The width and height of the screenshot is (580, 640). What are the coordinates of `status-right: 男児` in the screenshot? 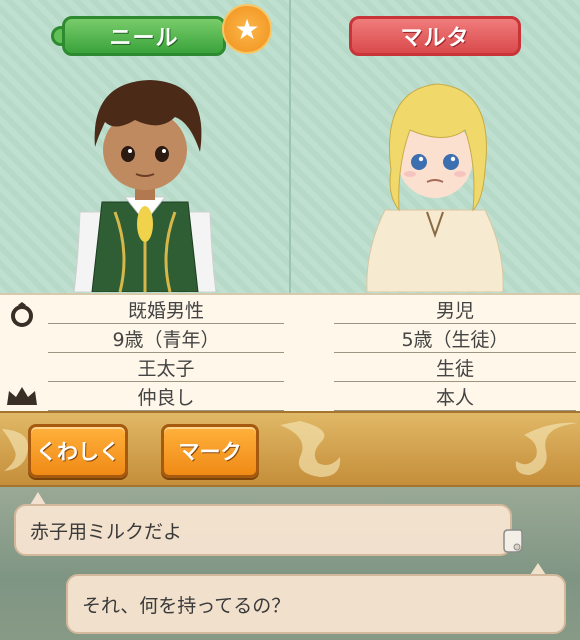 It's located at (455, 310).